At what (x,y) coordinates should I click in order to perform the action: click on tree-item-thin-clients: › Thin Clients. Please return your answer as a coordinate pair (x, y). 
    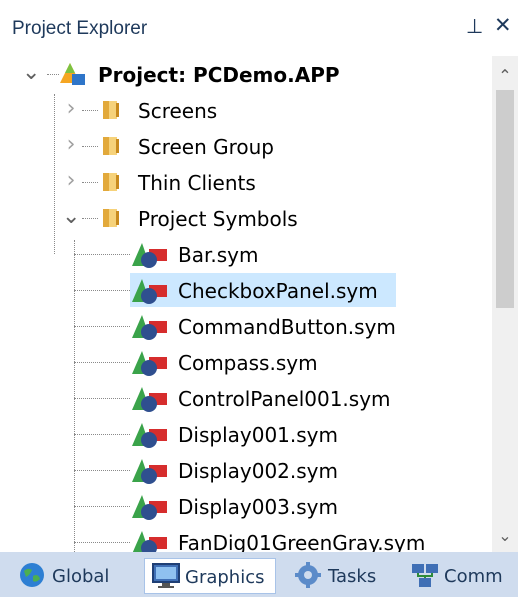
    Looking at the image, I should click on (246, 182).